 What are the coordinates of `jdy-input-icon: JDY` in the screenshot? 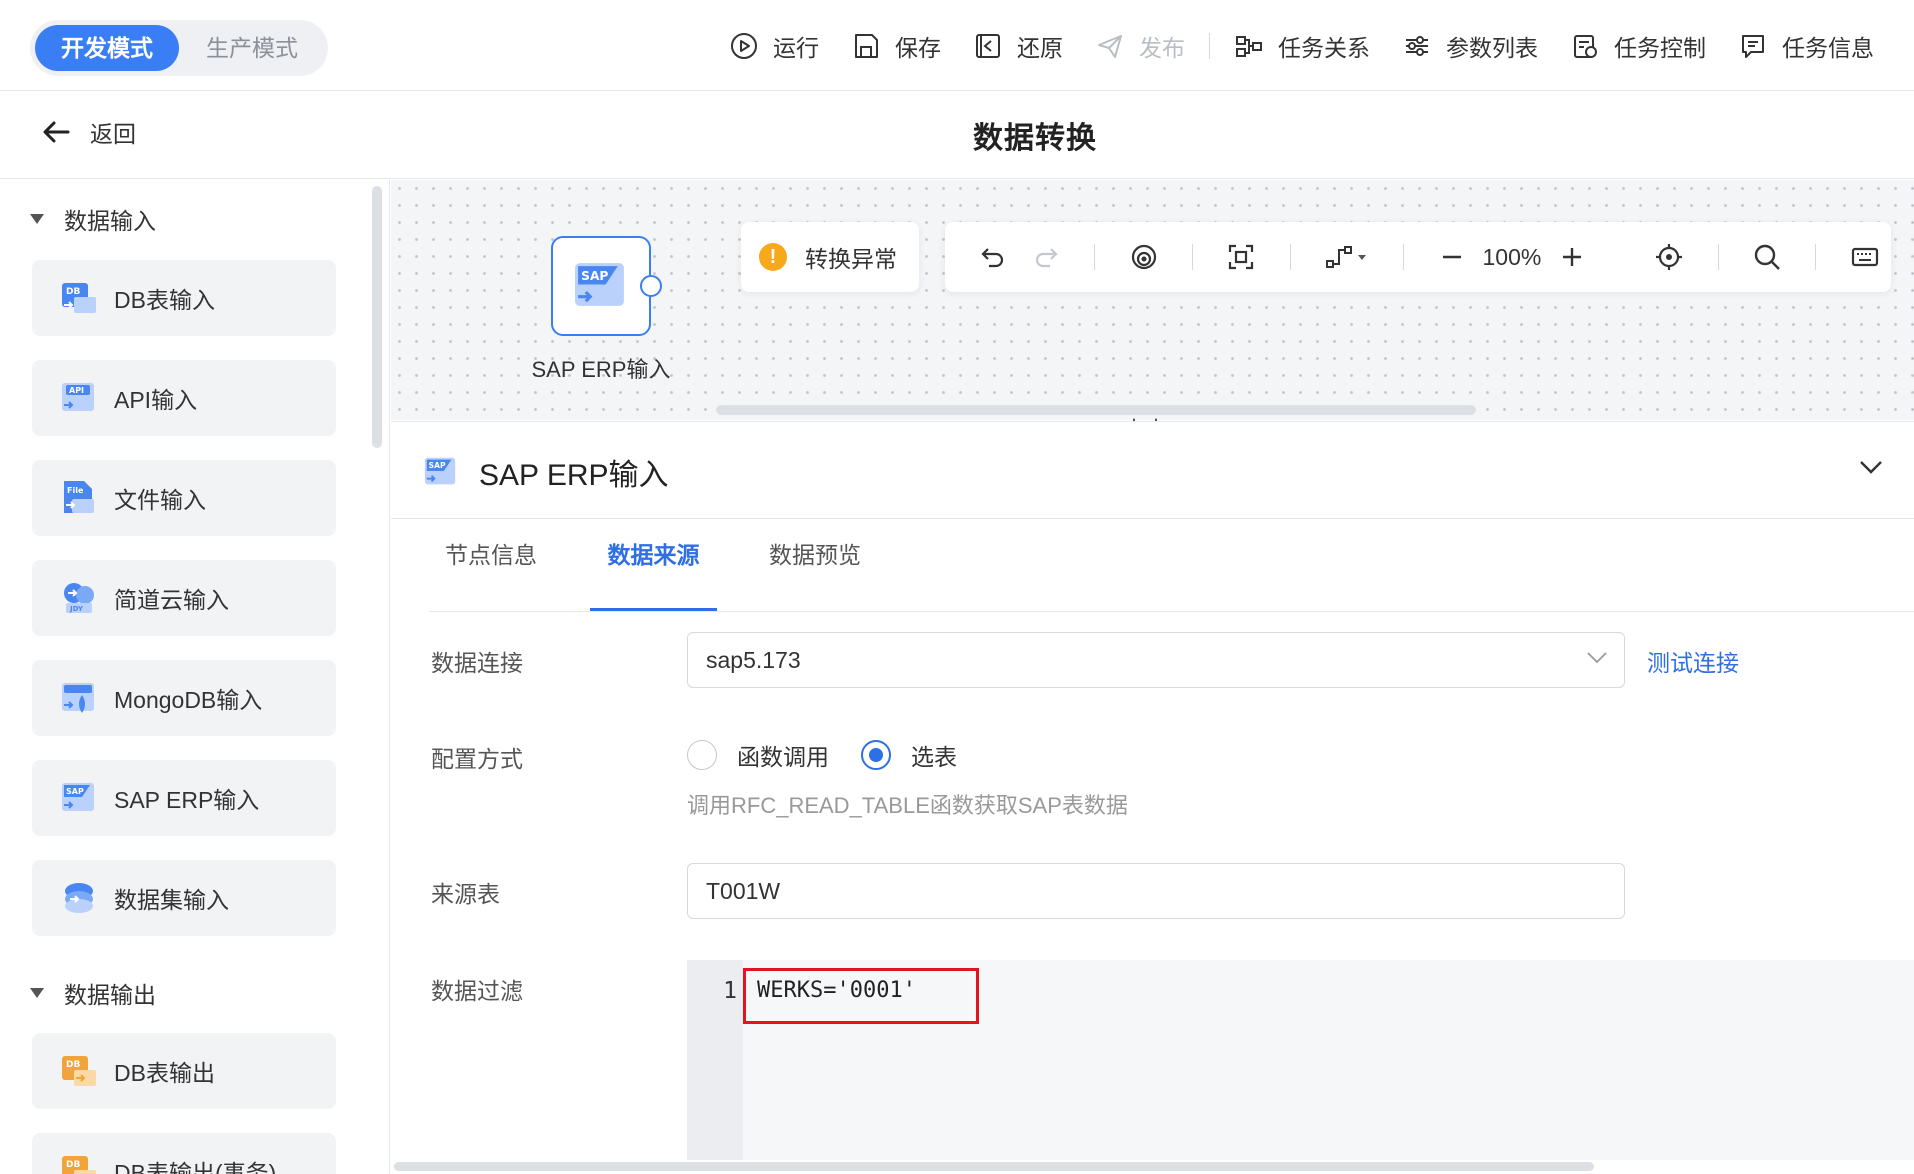 It's located at (79, 598).